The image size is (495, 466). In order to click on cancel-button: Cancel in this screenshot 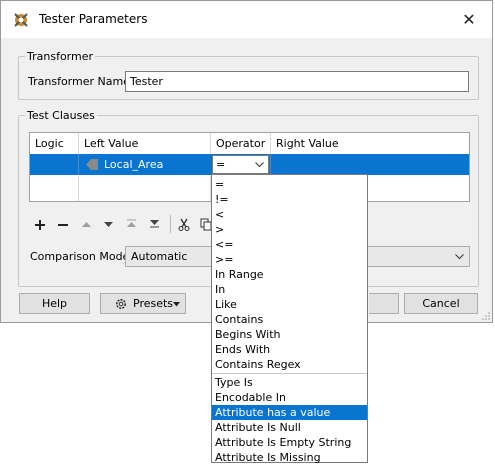, I will do `click(441, 303)`.